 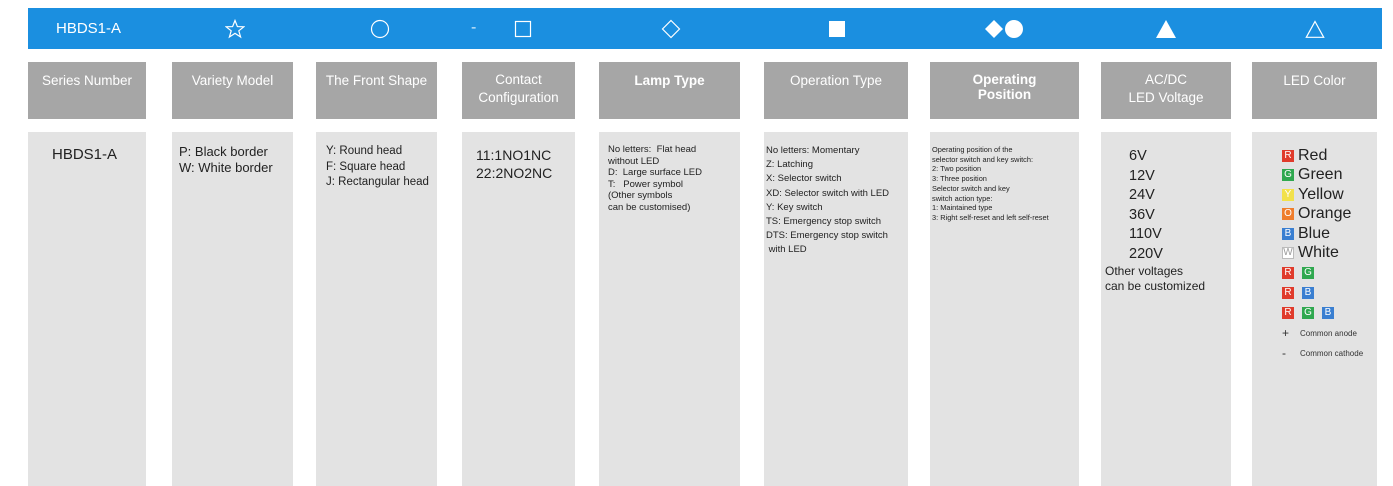 What do you see at coordinates (1142, 195) in the screenshot?
I see `voltage-item: 24V` at bounding box center [1142, 195].